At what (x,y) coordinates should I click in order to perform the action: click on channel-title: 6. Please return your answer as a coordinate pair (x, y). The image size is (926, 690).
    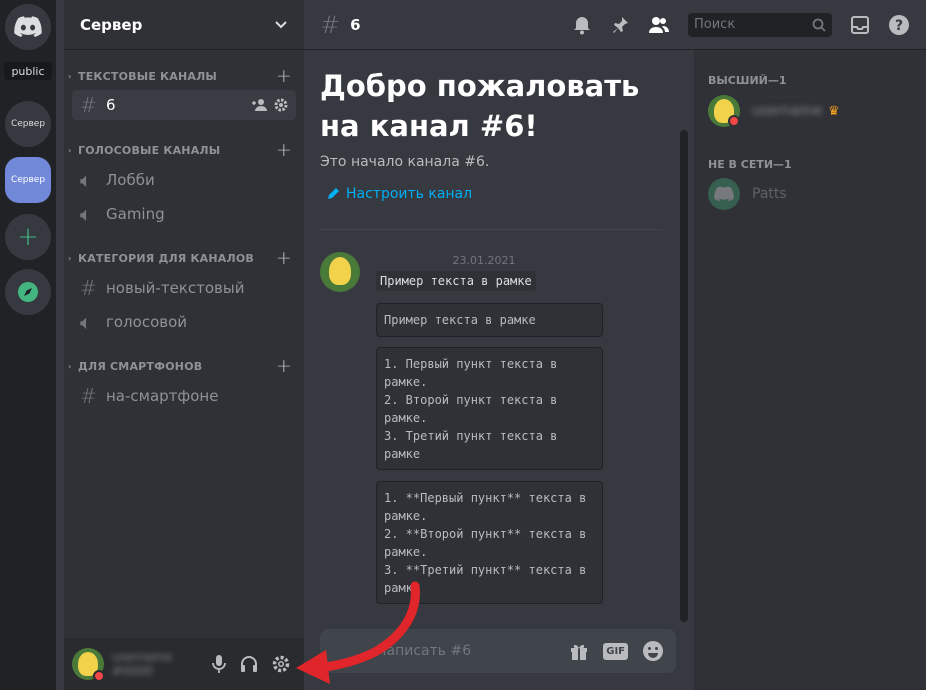
    Looking at the image, I should click on (355, 24).